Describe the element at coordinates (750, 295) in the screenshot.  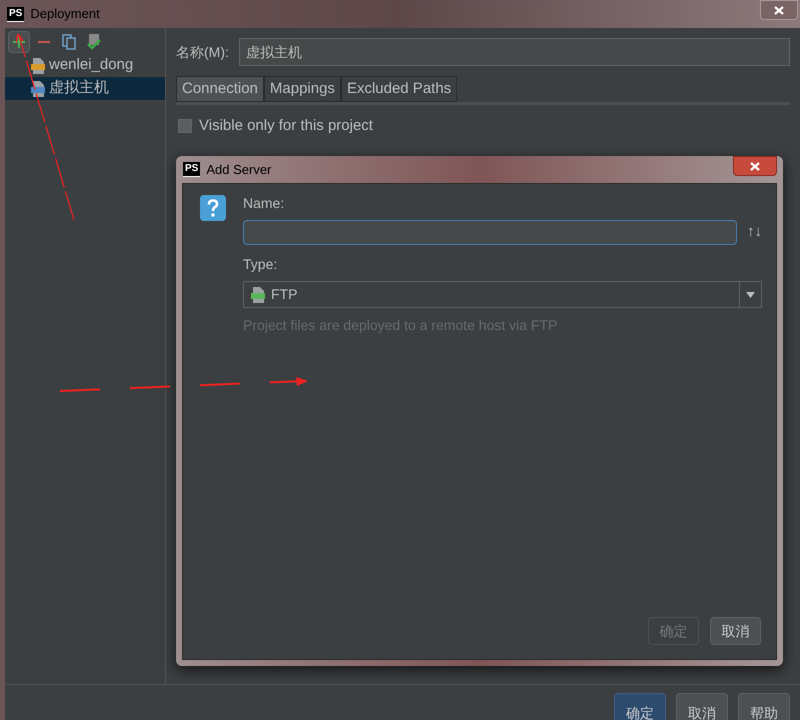
I see `dropdown-arrow-icon` at that location.